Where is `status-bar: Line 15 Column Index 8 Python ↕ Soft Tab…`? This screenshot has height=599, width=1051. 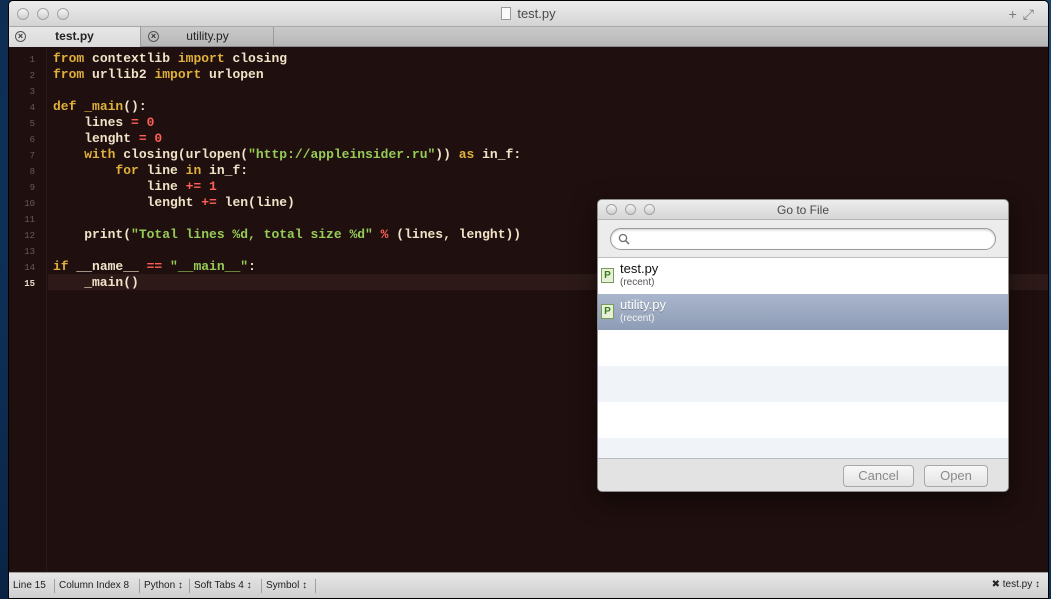 status-bar: Line 15 Column Index 8 Python ↕ Soft Tab… is located at coordinates (528, 585).